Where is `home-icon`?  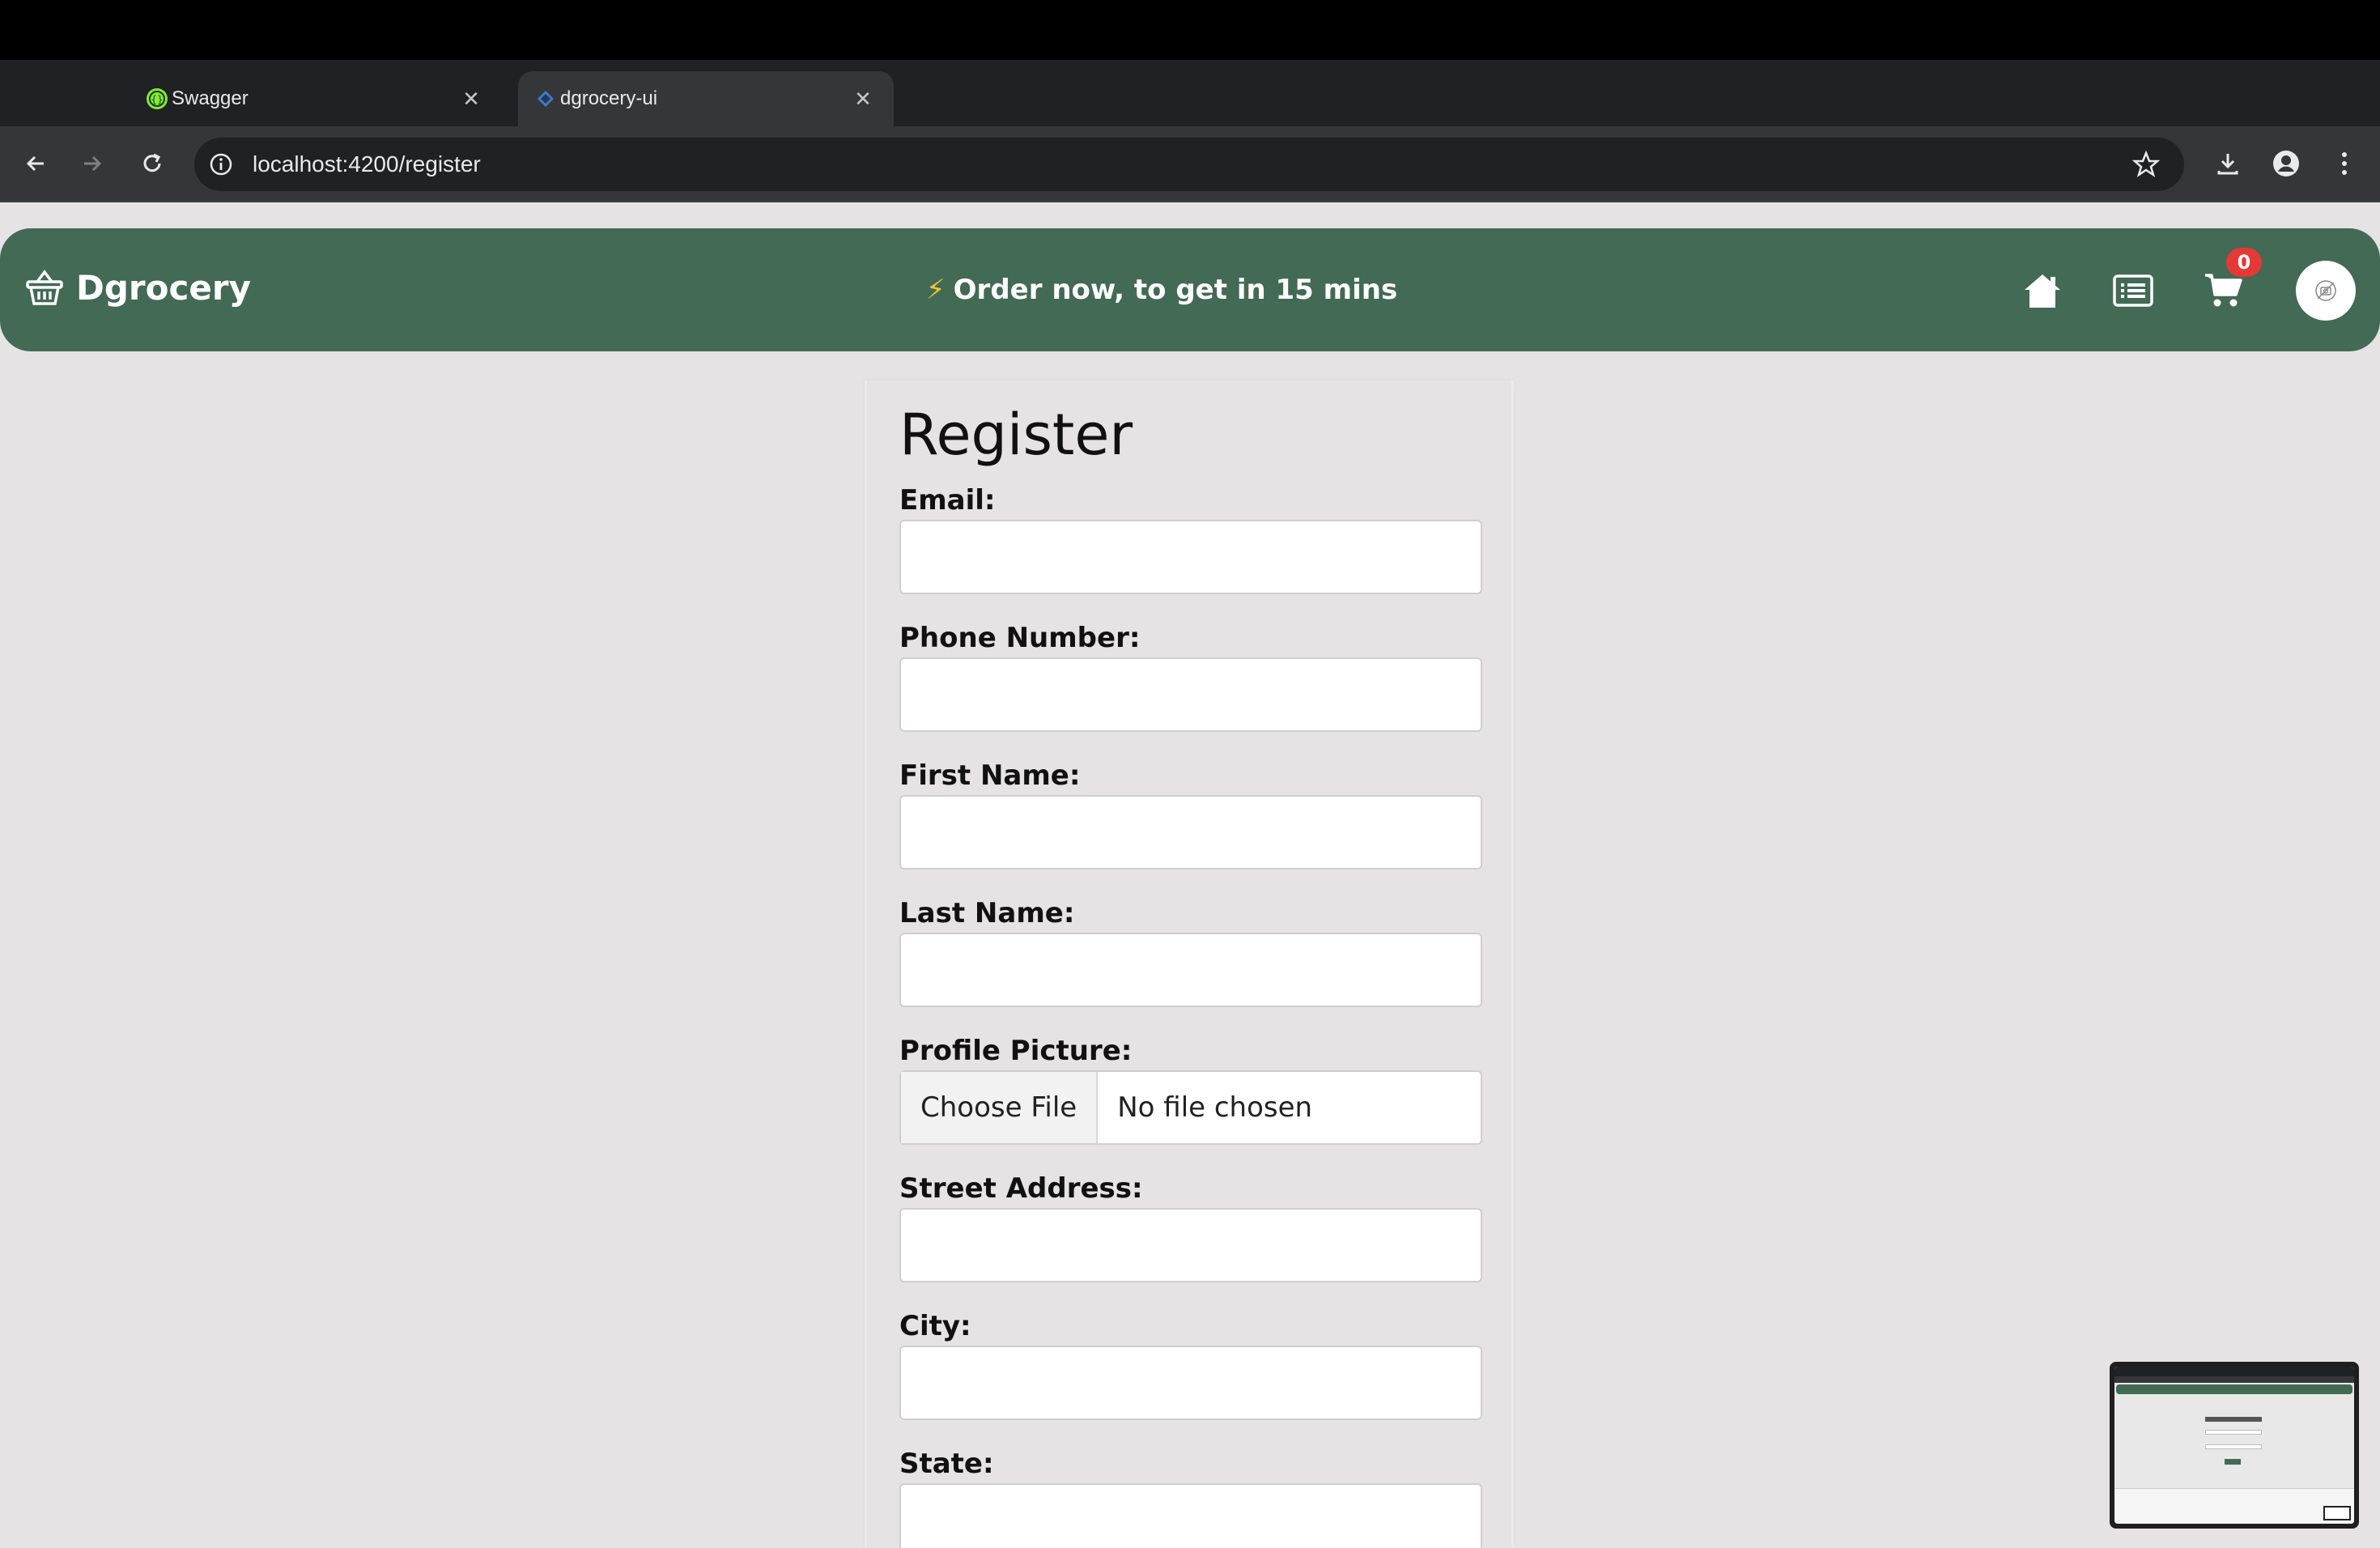
home-icon is located at coordinates (2042, 291).